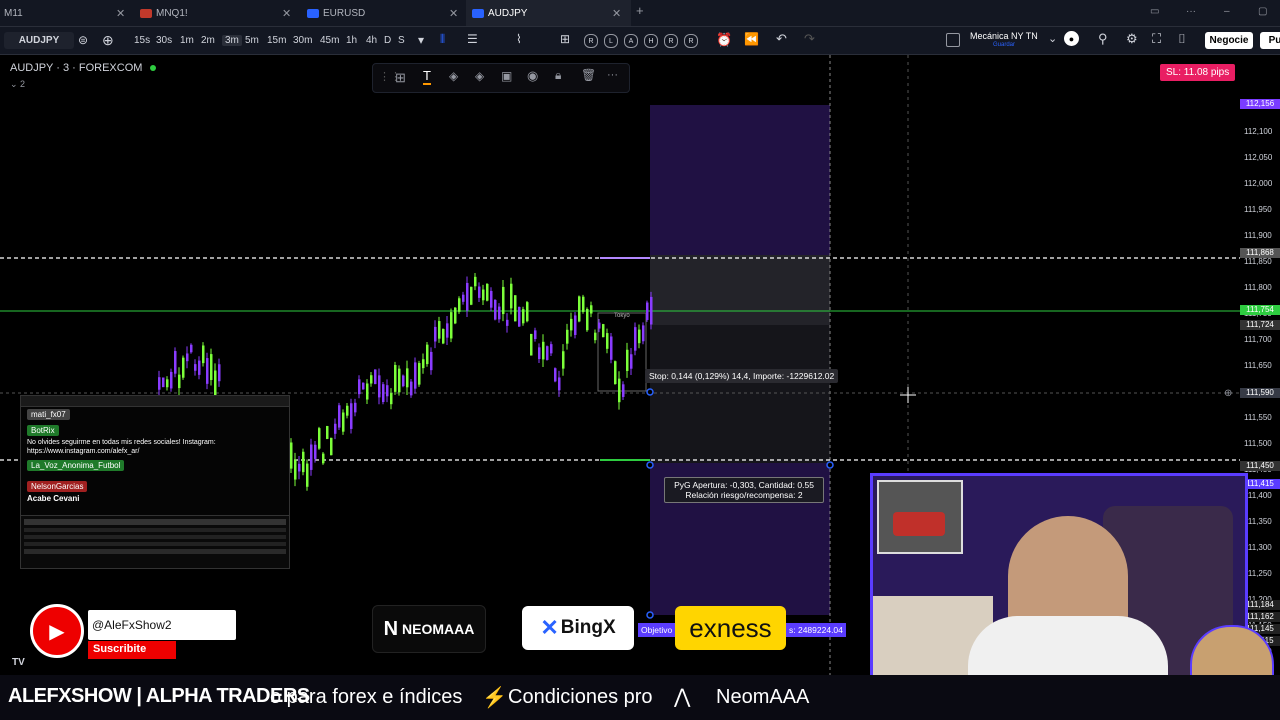  I want to click on interval-45m: 45m, so click(329, 40).